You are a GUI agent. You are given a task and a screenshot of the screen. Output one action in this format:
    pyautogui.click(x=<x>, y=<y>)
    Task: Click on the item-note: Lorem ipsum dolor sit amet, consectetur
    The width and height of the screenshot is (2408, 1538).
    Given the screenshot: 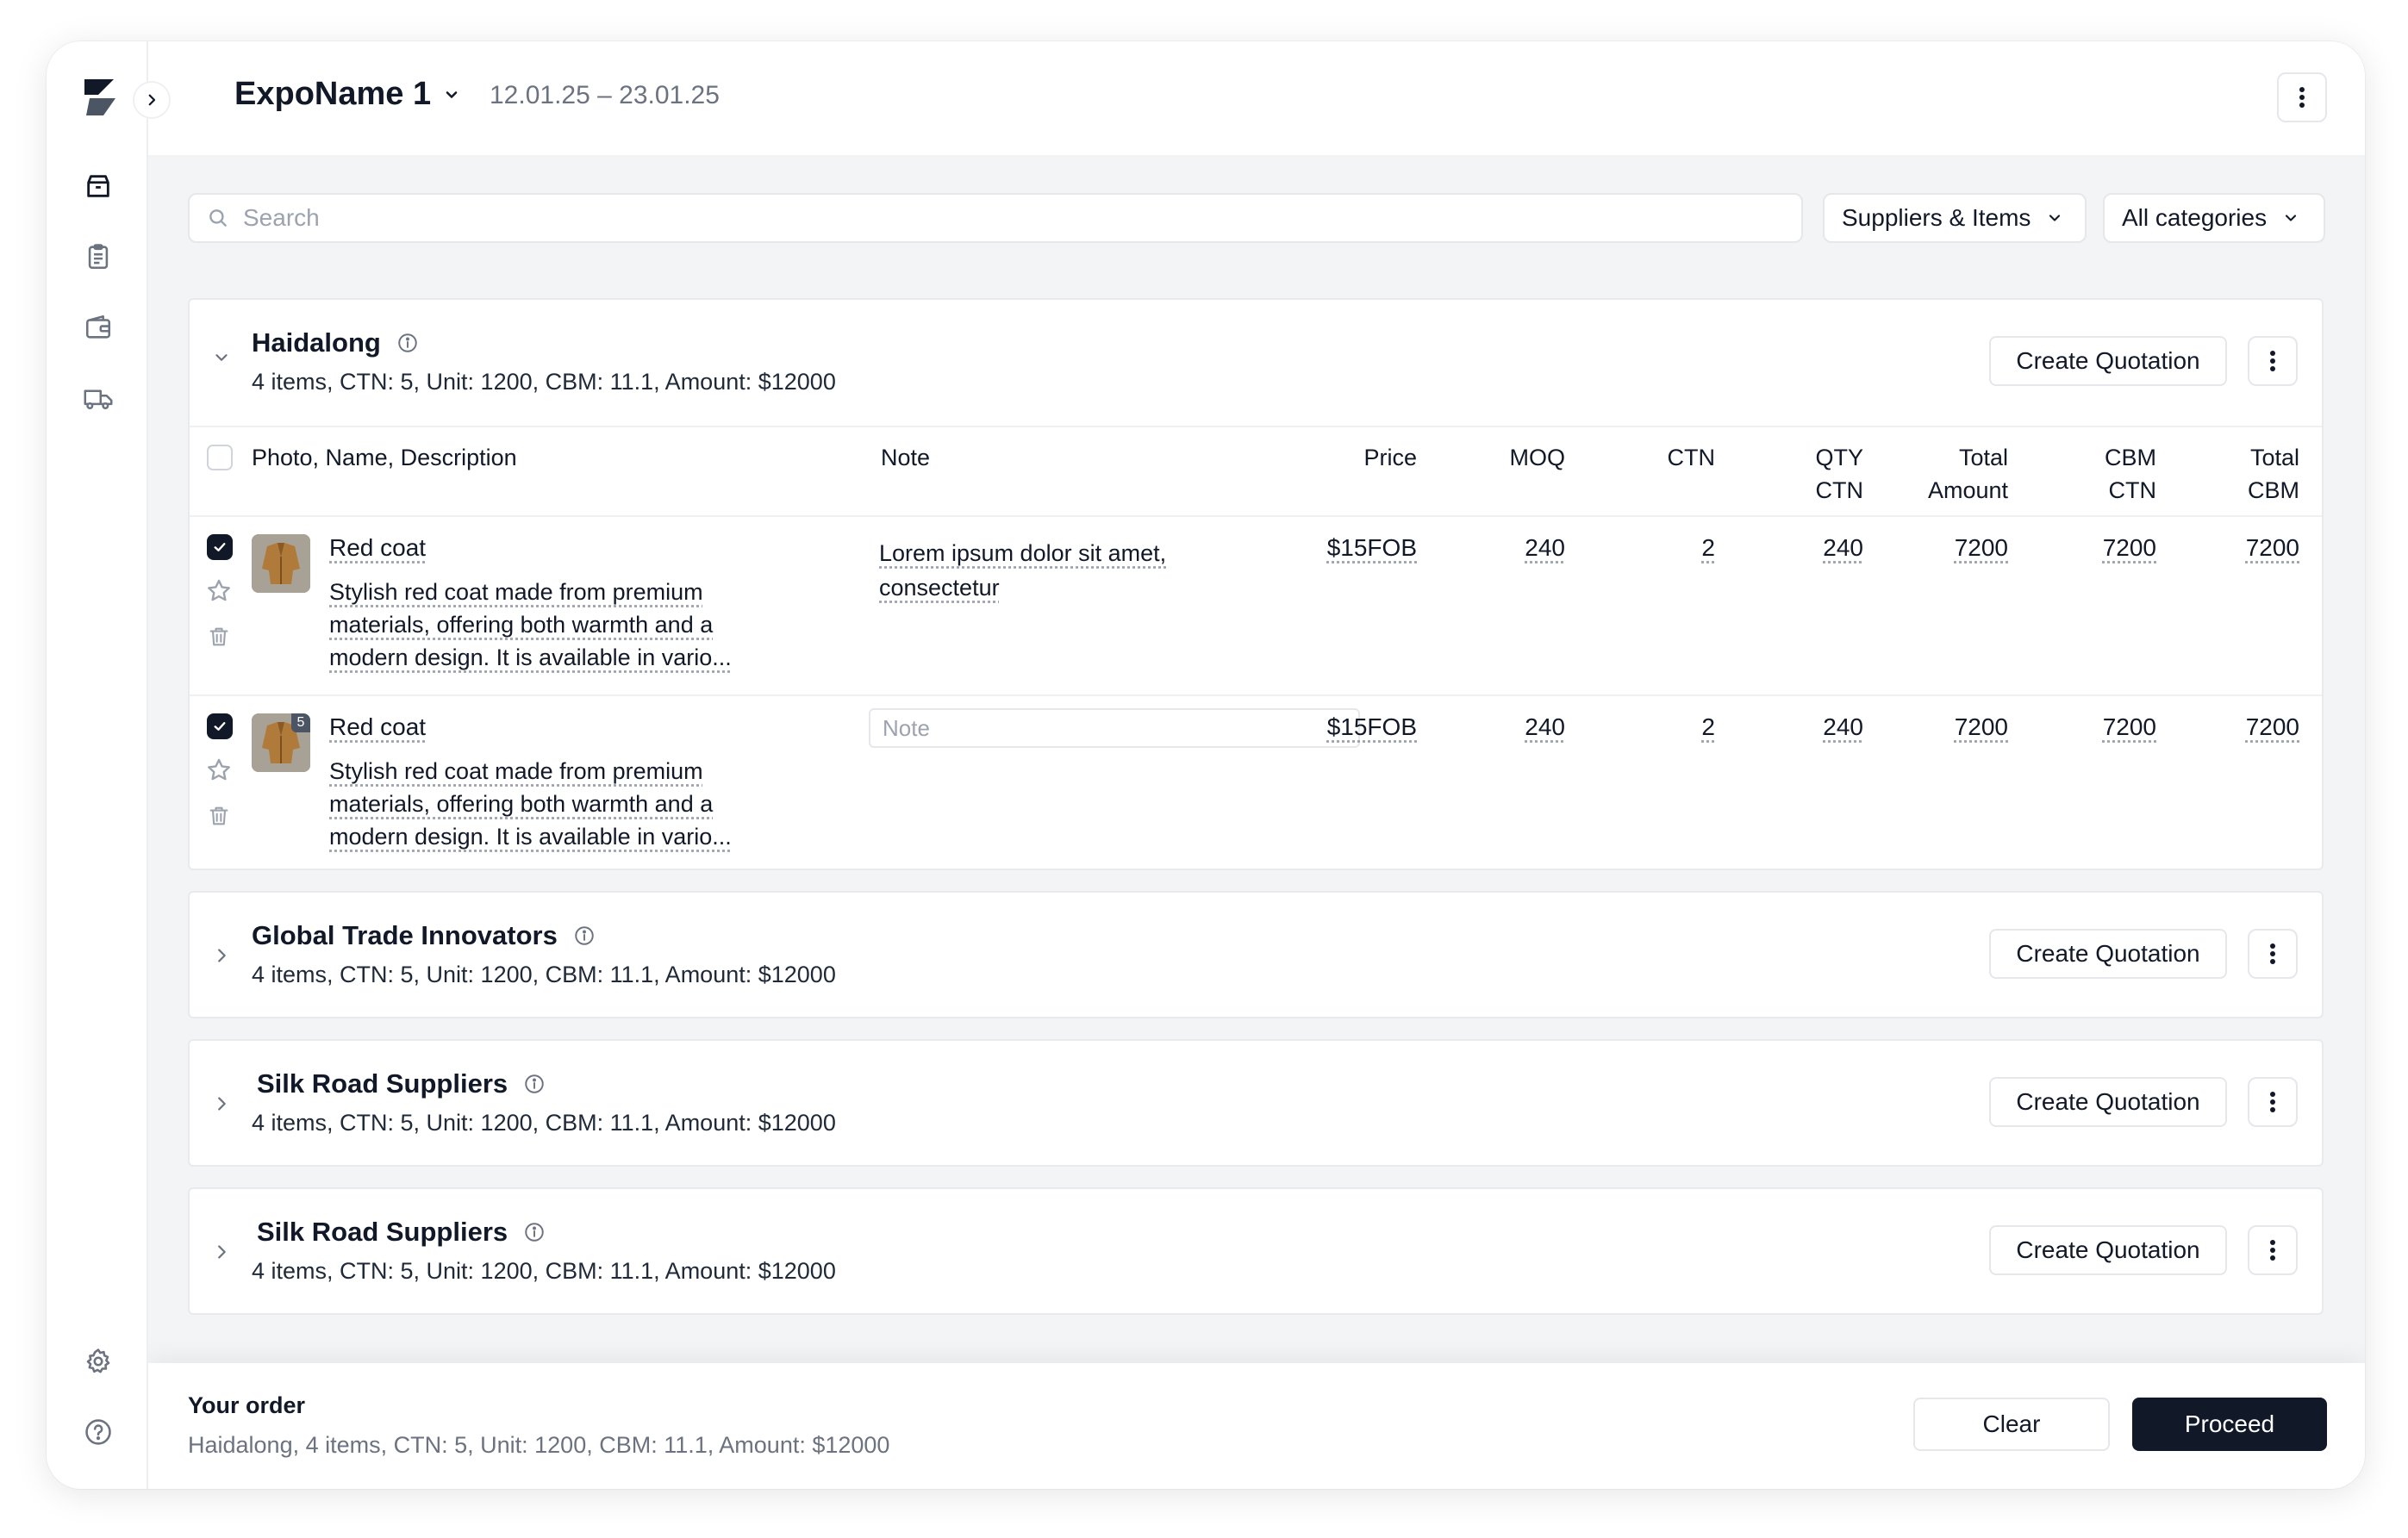 What is the action you would take?
    pyautogui.click(x=1034, y=571)
    